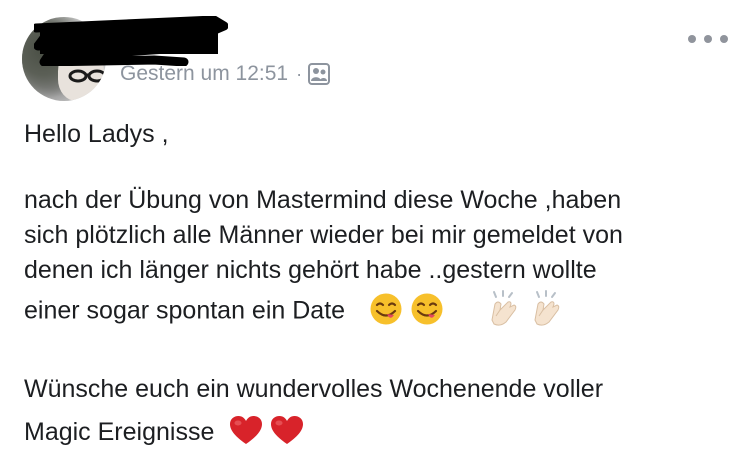  Describe the element at coordinates (313, 432) in the screenshot. I see `post-line-with-emojis: Magic Ereignisse` at that location.